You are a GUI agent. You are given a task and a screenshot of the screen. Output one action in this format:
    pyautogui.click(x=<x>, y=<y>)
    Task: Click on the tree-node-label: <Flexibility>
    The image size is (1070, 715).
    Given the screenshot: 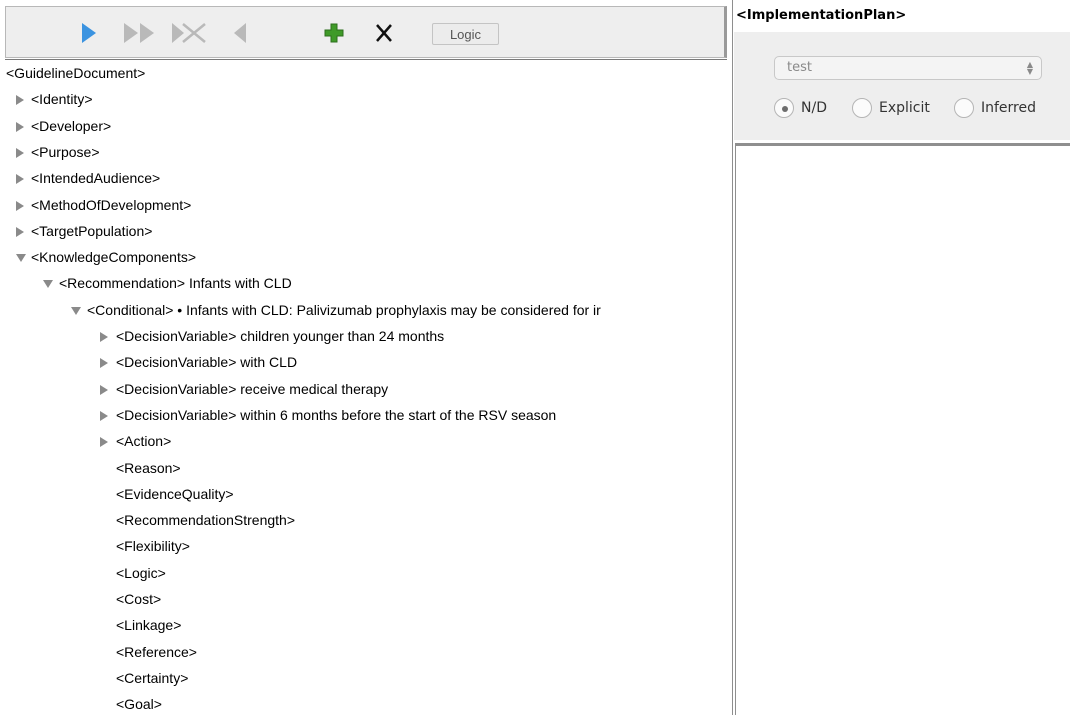 What is the action you would take?
    pyautogui.click(x=153, y=546)
    